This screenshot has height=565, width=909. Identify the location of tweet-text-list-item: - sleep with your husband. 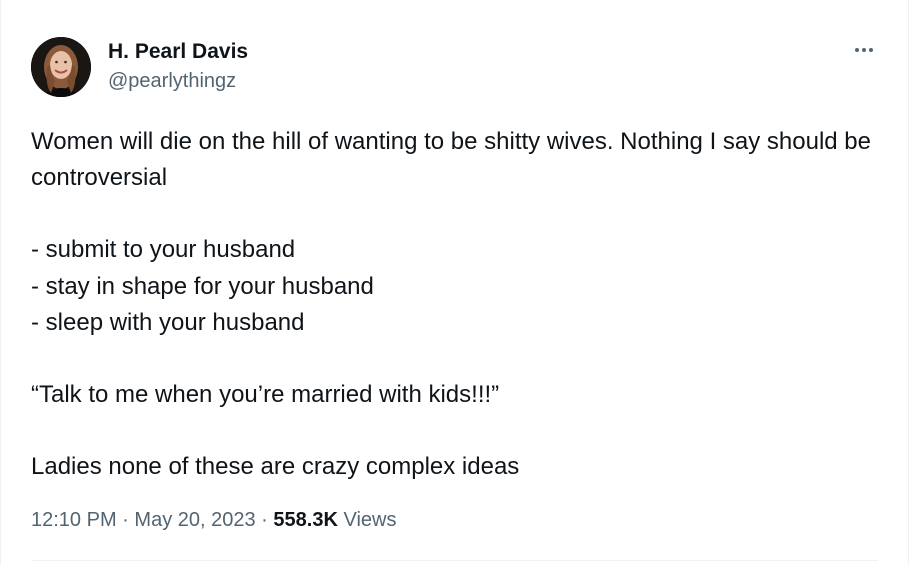
(168, 322).